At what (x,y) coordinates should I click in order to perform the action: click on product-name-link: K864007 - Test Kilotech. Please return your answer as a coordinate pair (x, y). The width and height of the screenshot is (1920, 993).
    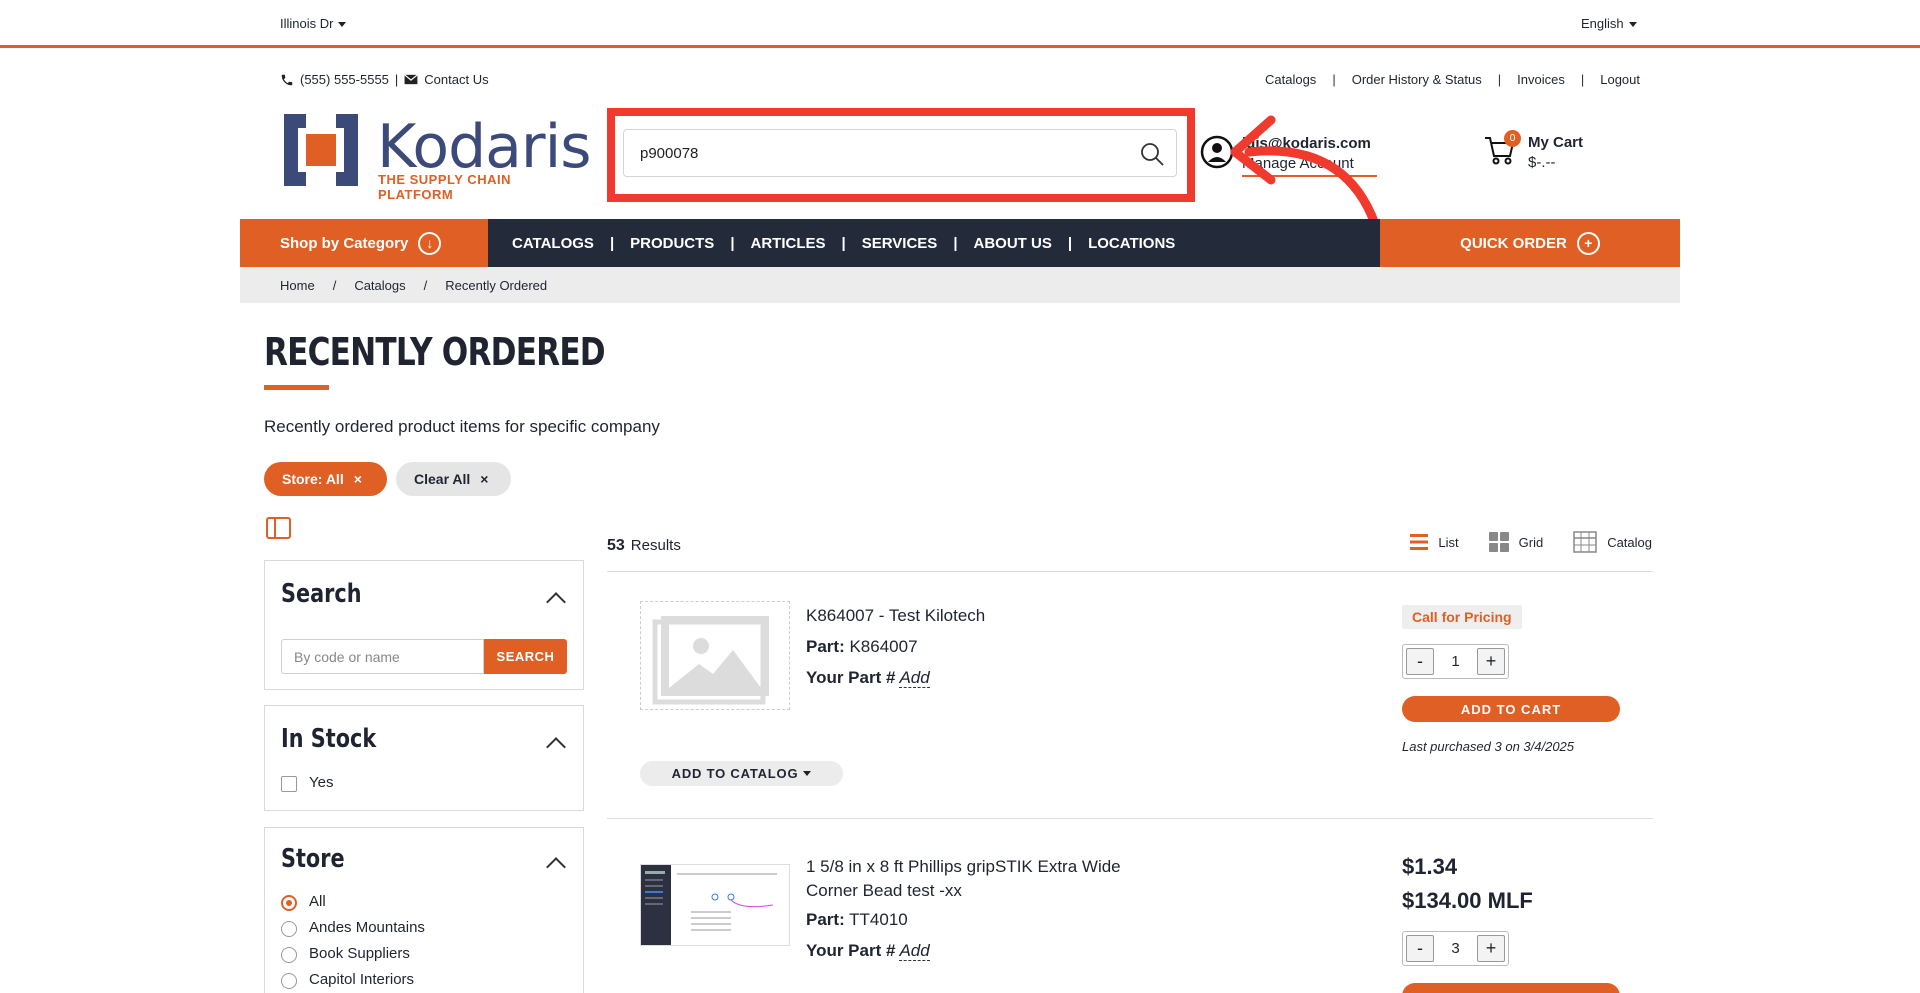
    Looking at the image, I should click on (895, 616).